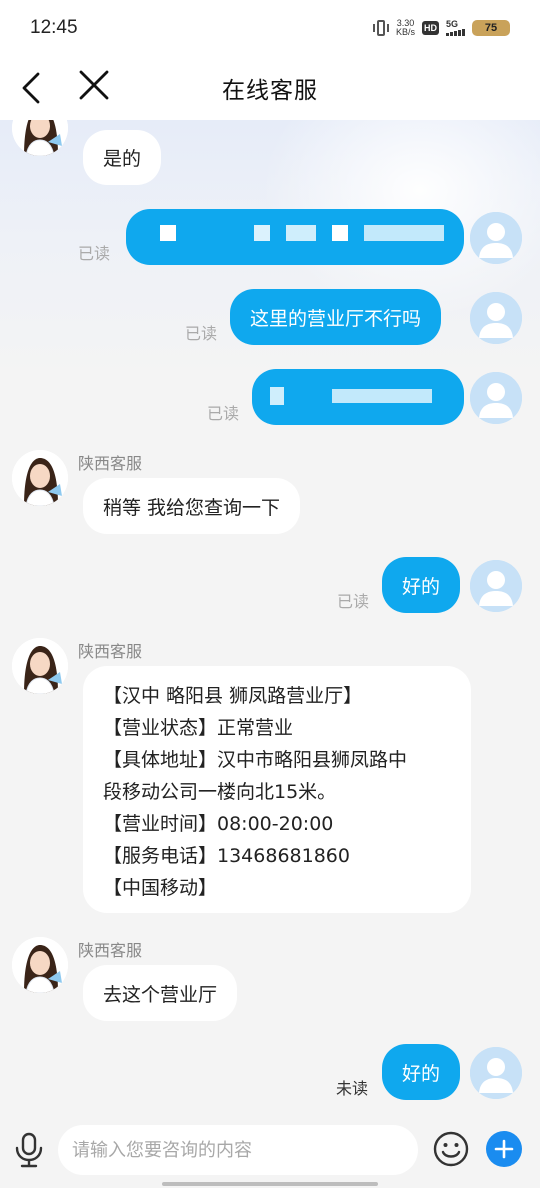 Image resolution: width=540 pixels, height=1188 pixels. What do you see at coordinates (160, 888) in the screenshot?
I see `store-info-line: 【中国移动】` at bounding box center [160, 888].